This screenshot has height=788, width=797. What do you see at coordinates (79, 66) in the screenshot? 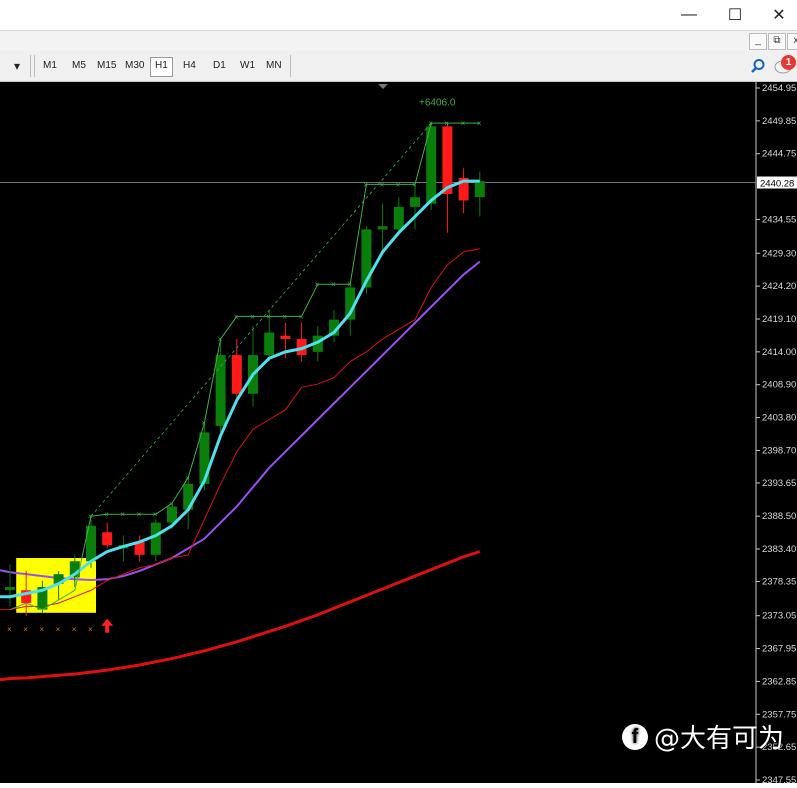
I see `tab-m5: M5` at bounding box center [79, 66].